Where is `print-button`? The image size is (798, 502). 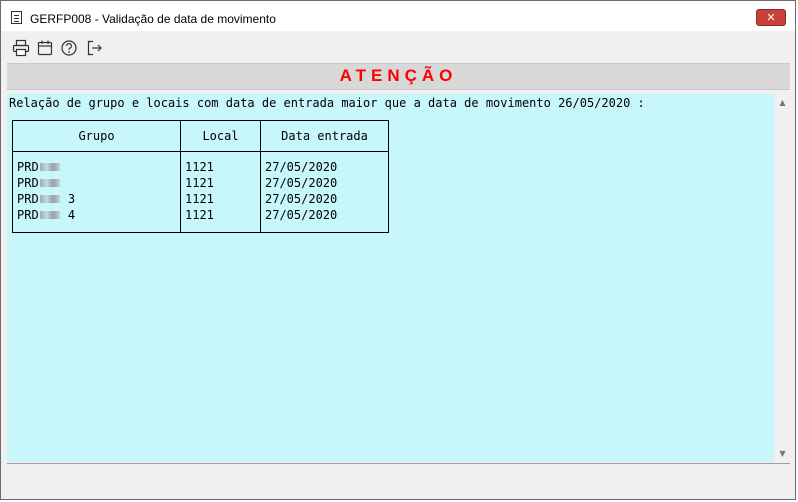 print-button is located at coordinates (21, 48).